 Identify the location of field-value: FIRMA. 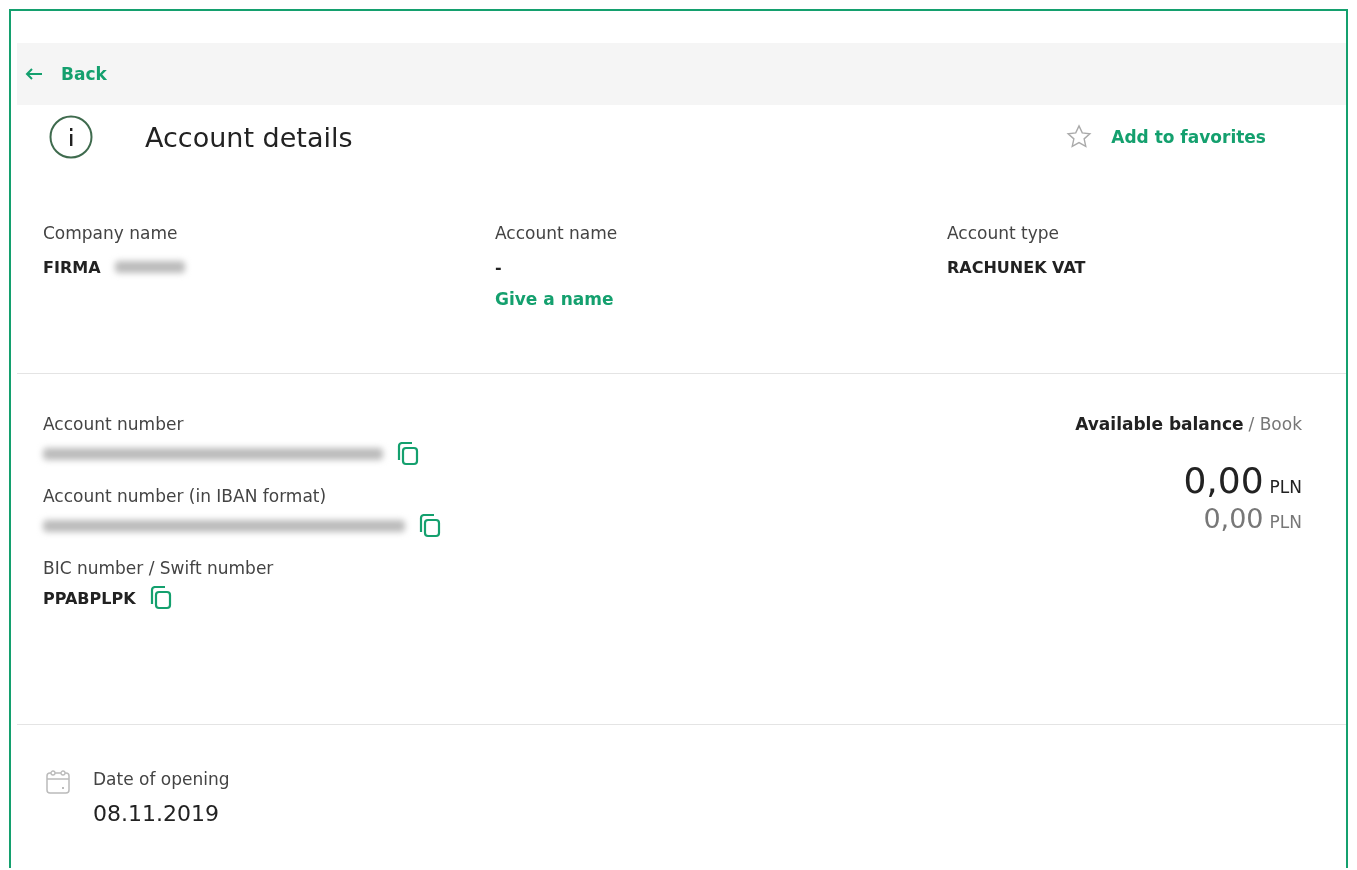
(72, 267).